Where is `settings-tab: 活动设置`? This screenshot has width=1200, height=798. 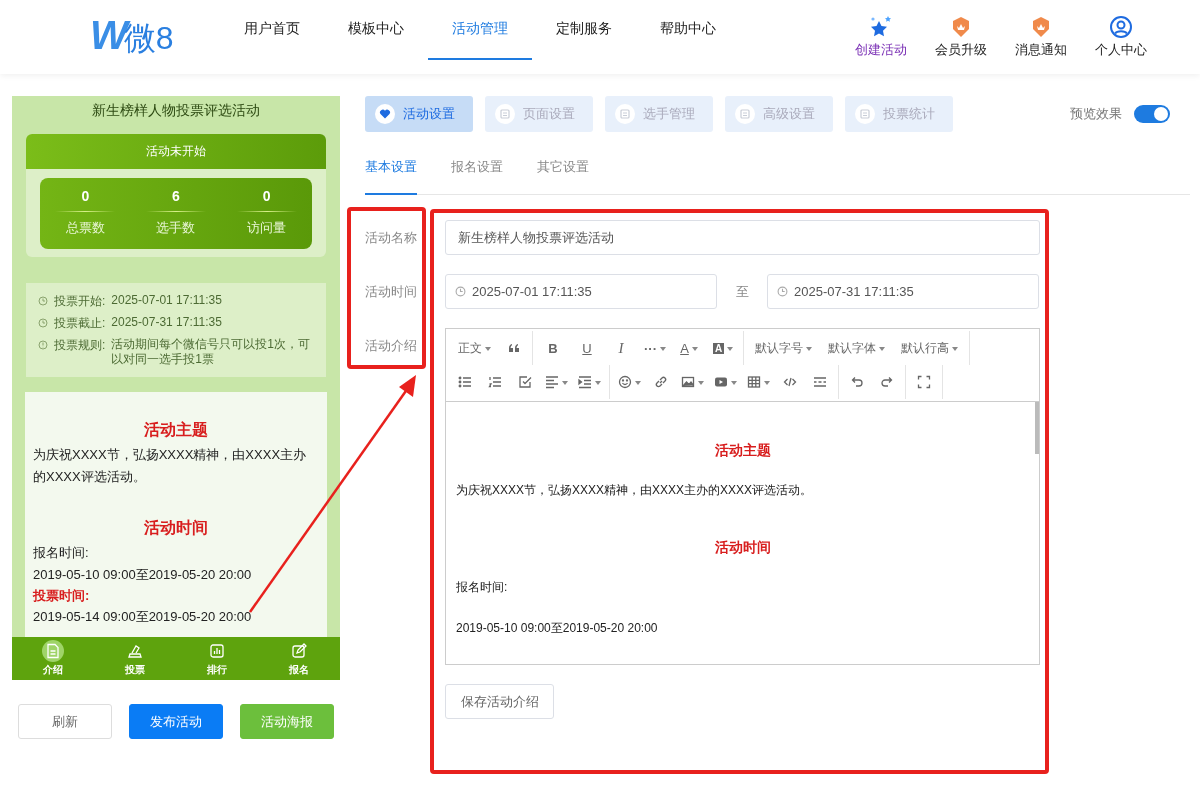
settings-tab: 活动设置 is located at coordinates (419, 114).